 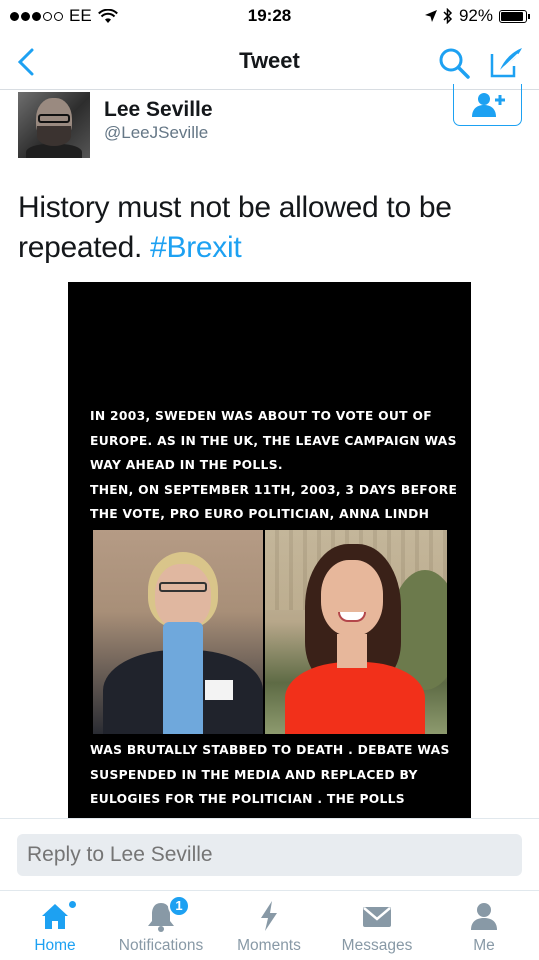 I want to click on user-handle: @LeeJSeville, so click(x=156, y=133).